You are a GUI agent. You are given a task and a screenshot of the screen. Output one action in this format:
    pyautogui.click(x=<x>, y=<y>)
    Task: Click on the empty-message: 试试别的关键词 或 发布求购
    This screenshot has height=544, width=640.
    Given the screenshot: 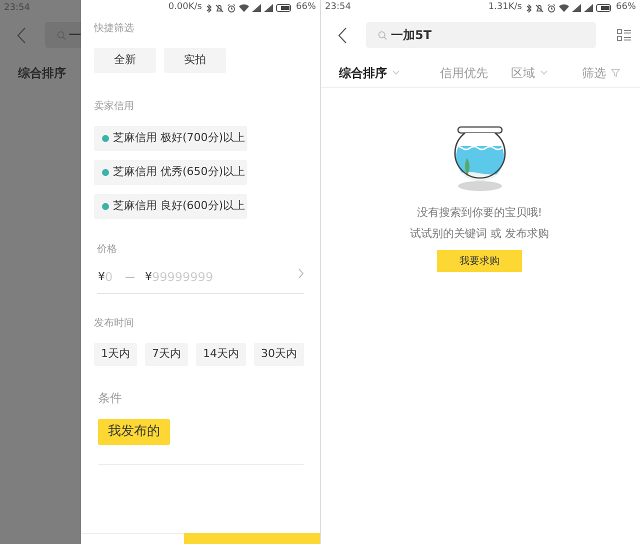 What is the action you would take?
    pyautogui.click(x=479, y=234)
    